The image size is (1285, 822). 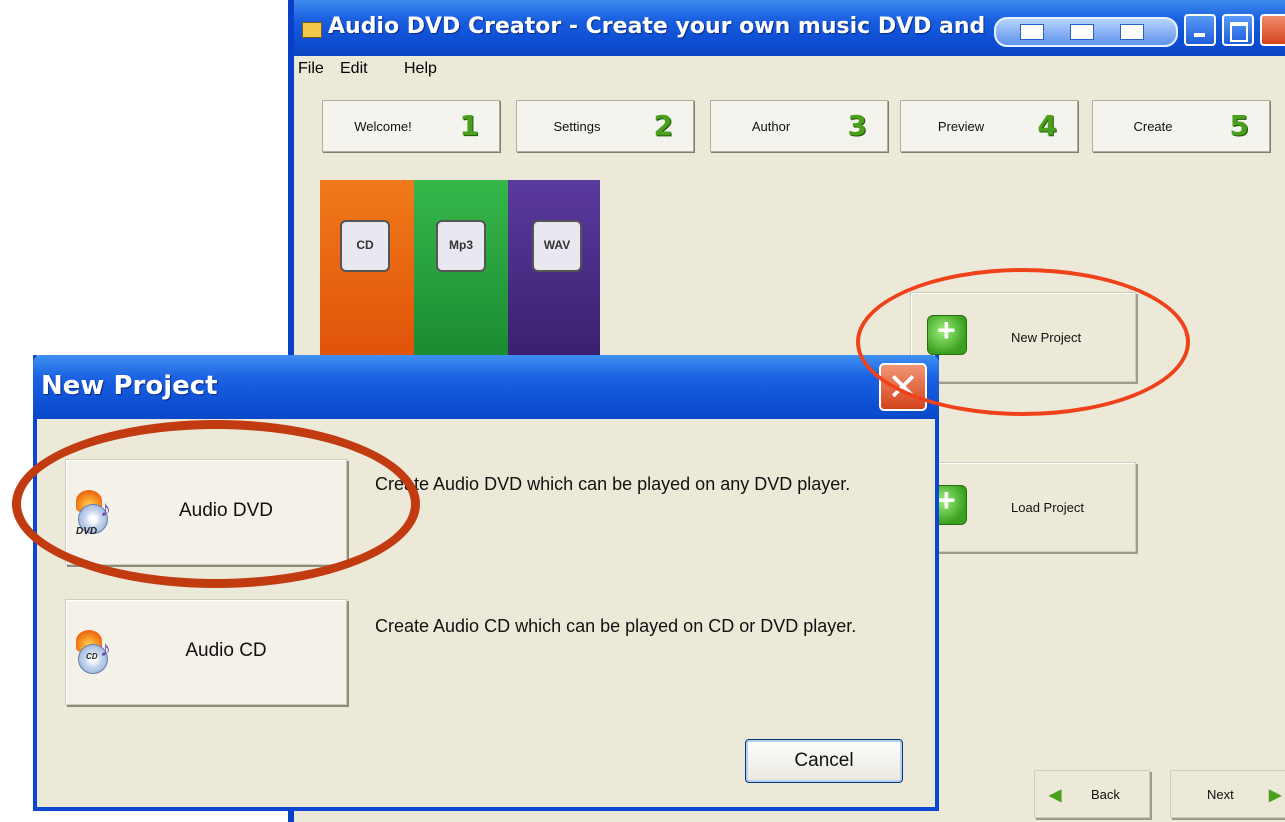 What do you see at coordinates (1272, 30) in the screenshot?
I see `close-window-button` at bounding box center [1272, 30].